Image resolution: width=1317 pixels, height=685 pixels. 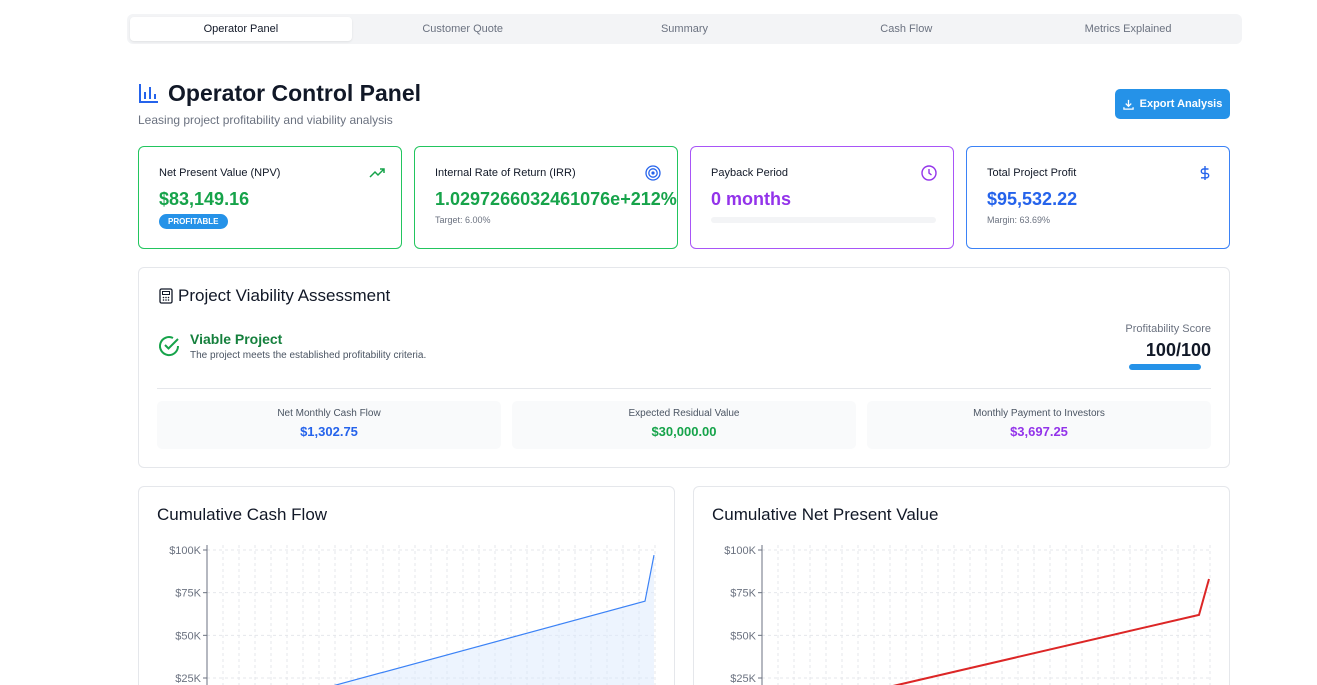 What do you see at coordinates (377, 173) in the screenshot?
I see `trending-up-icon` at bounding box center [377, 173].